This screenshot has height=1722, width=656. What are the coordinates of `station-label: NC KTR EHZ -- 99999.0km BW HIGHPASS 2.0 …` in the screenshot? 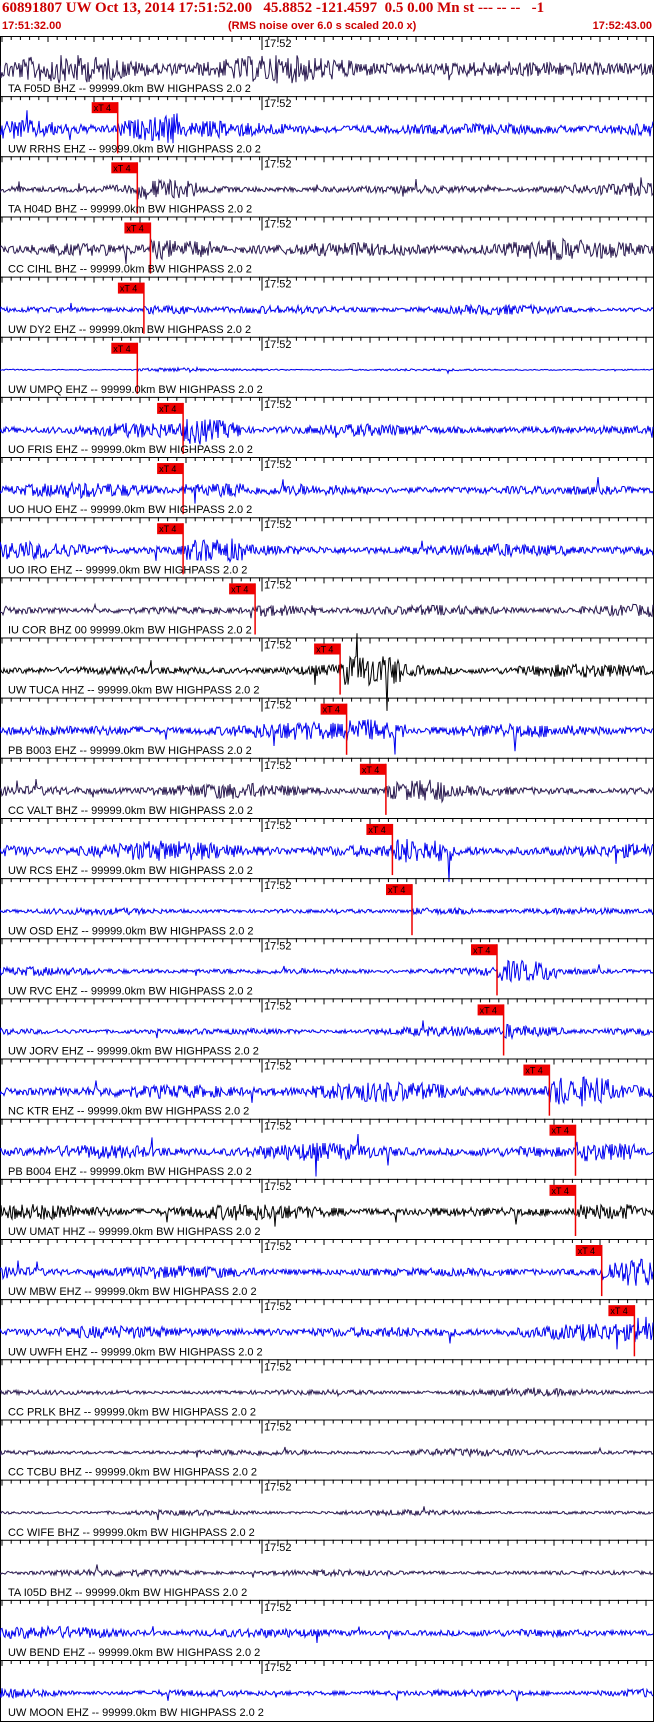 It's located at (128, 1112).